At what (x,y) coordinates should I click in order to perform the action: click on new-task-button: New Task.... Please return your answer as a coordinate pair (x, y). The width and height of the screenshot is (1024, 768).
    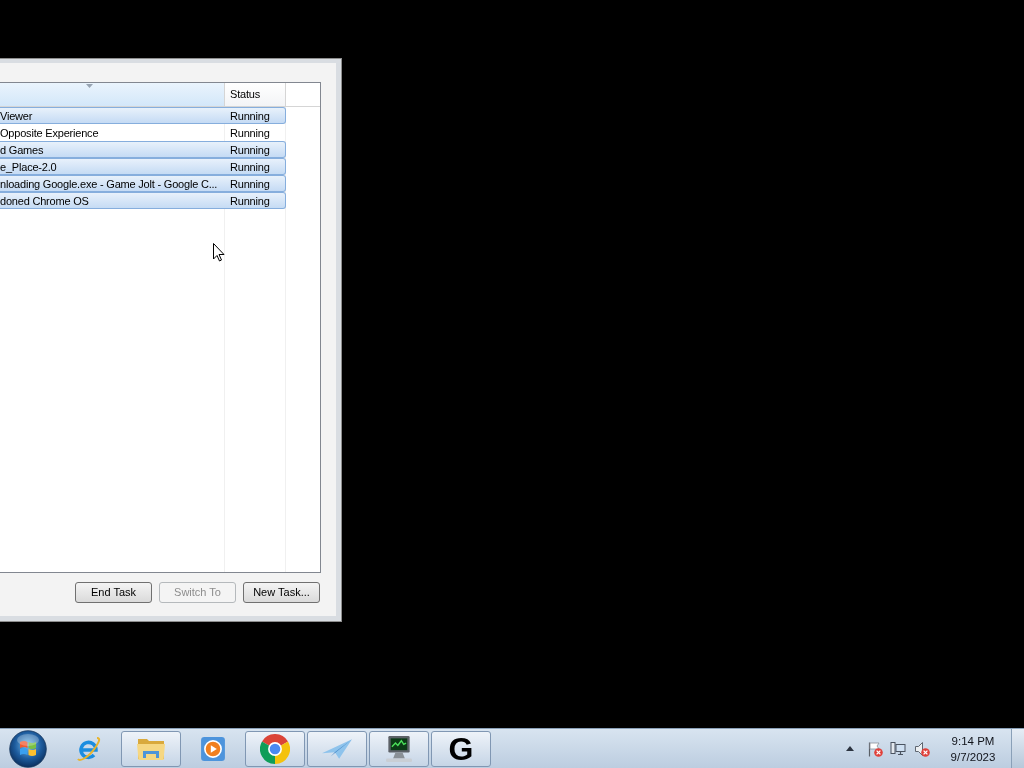
    Looking at the image, I should click on (281, 592).